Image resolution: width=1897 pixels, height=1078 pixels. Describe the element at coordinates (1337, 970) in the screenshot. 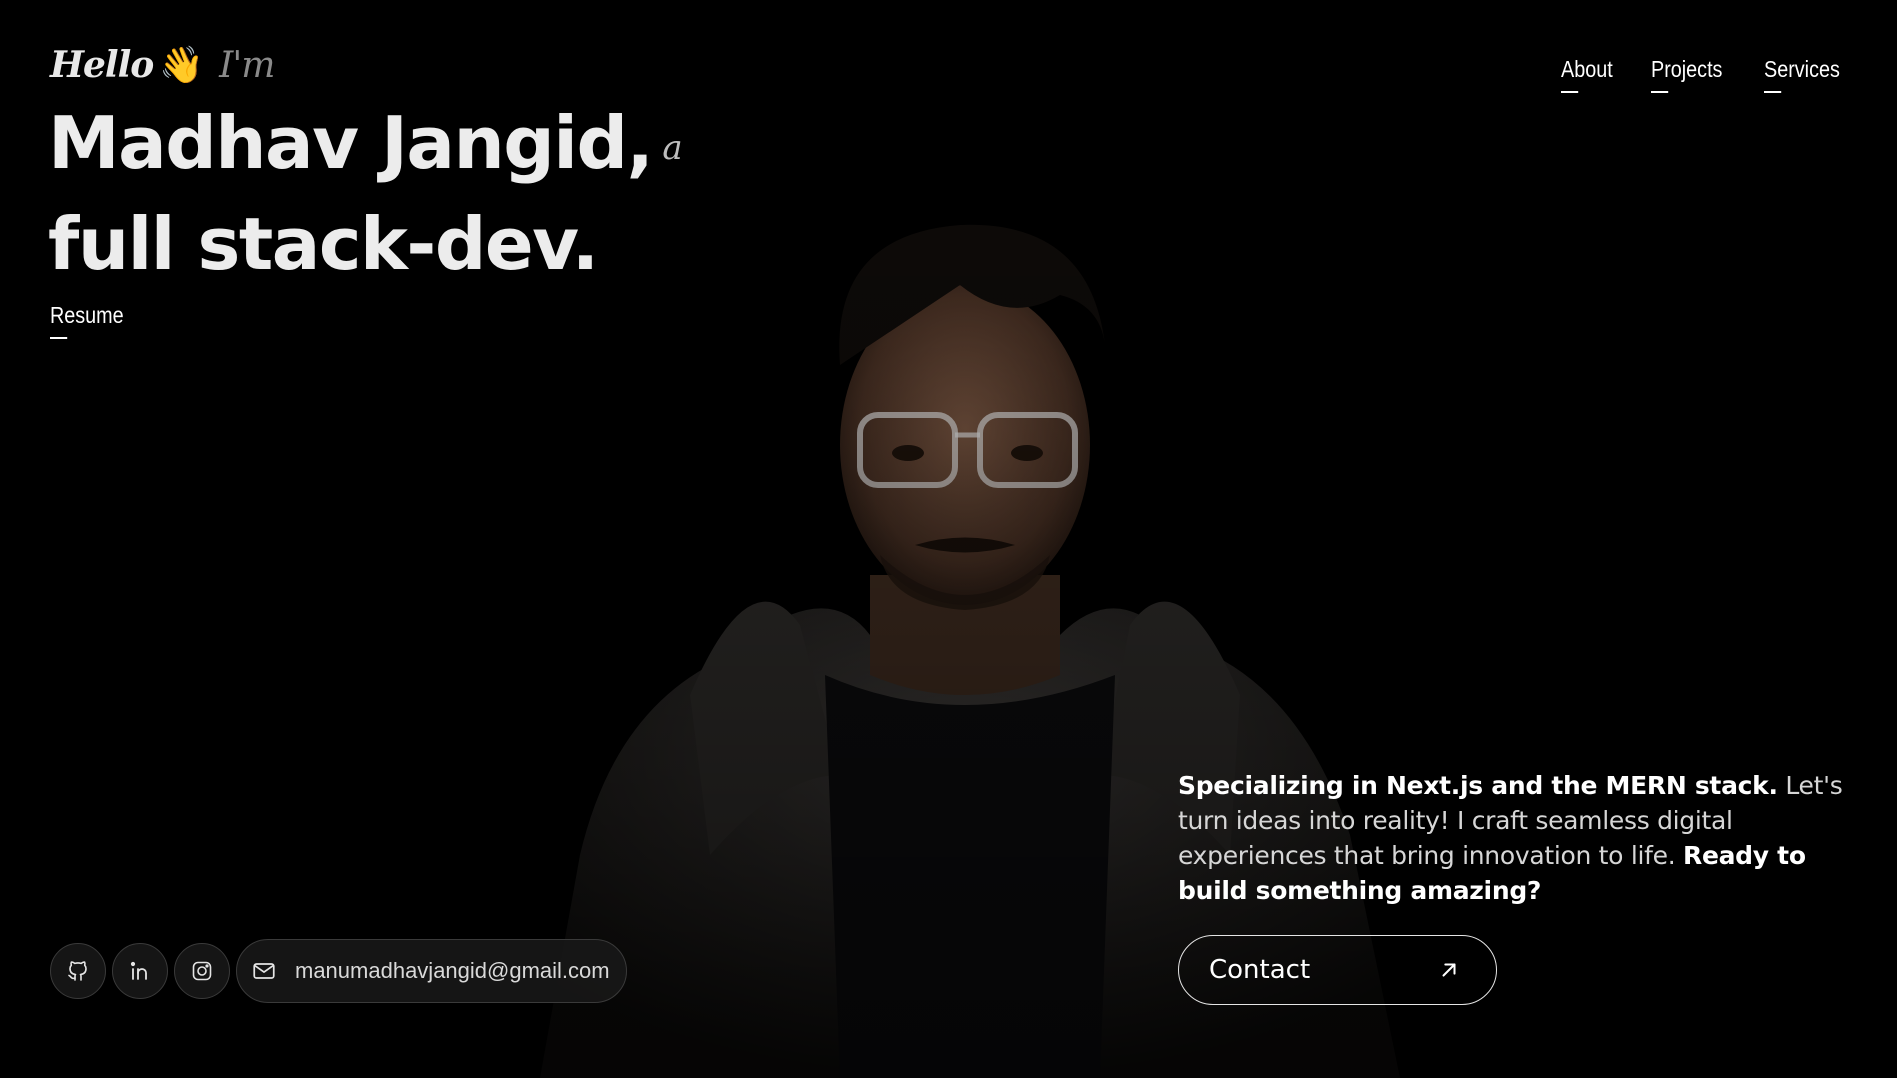

I see `contact-button: Contact` at that location.